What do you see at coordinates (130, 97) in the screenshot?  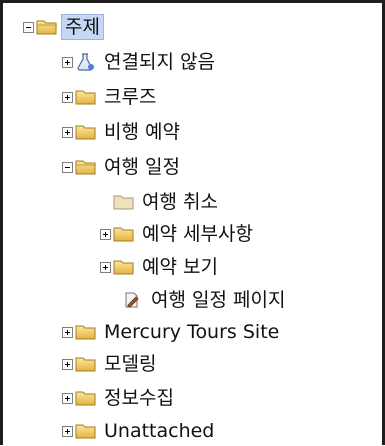 I see `tree-label: 크루즈` at bounding box center [130, 97].